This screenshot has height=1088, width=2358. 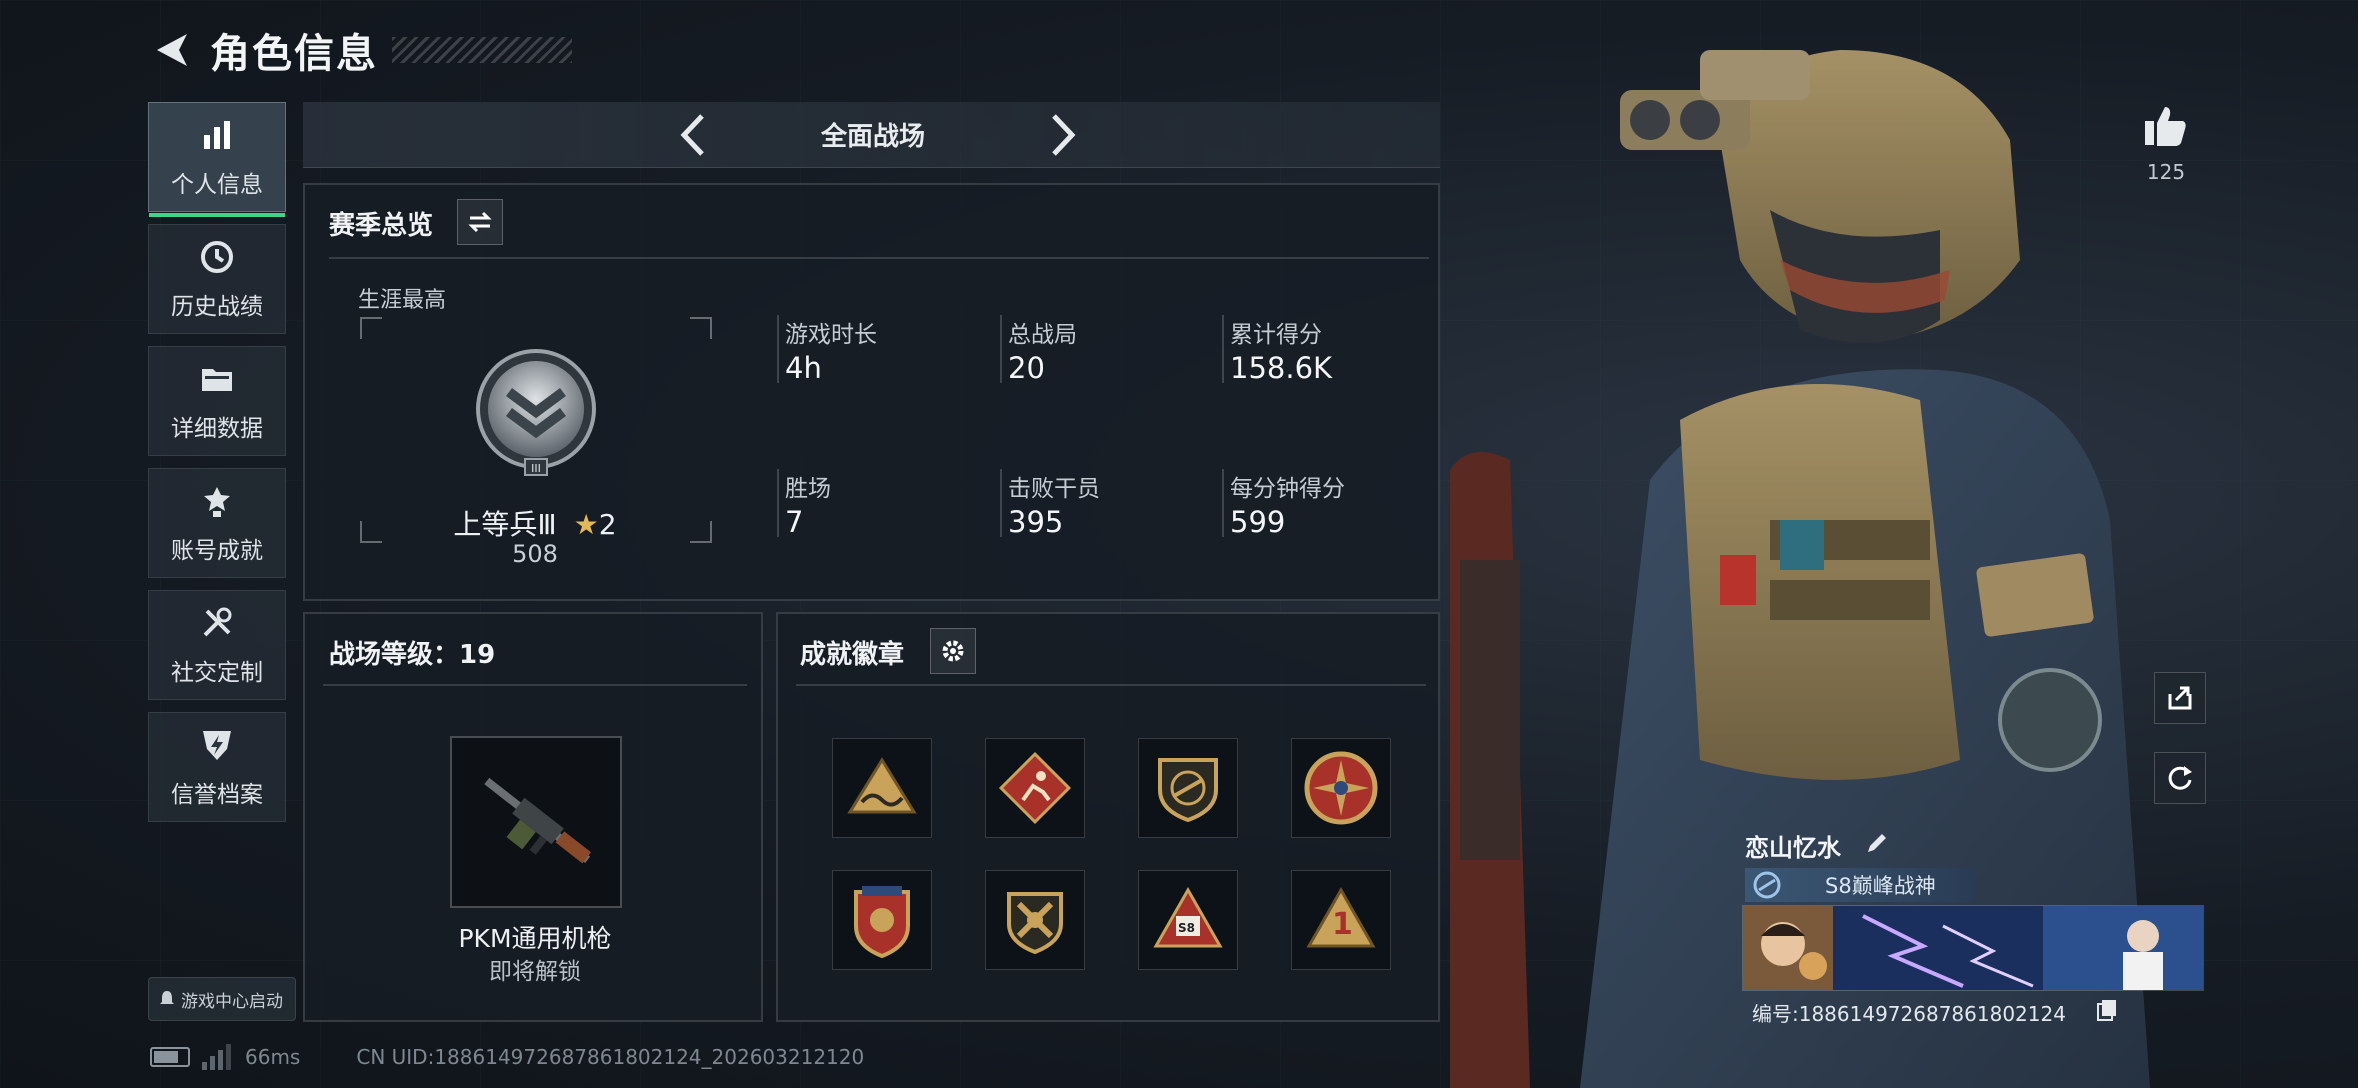 I want to click on mode-switcher: 全面战场, so click(x=871, y=135).